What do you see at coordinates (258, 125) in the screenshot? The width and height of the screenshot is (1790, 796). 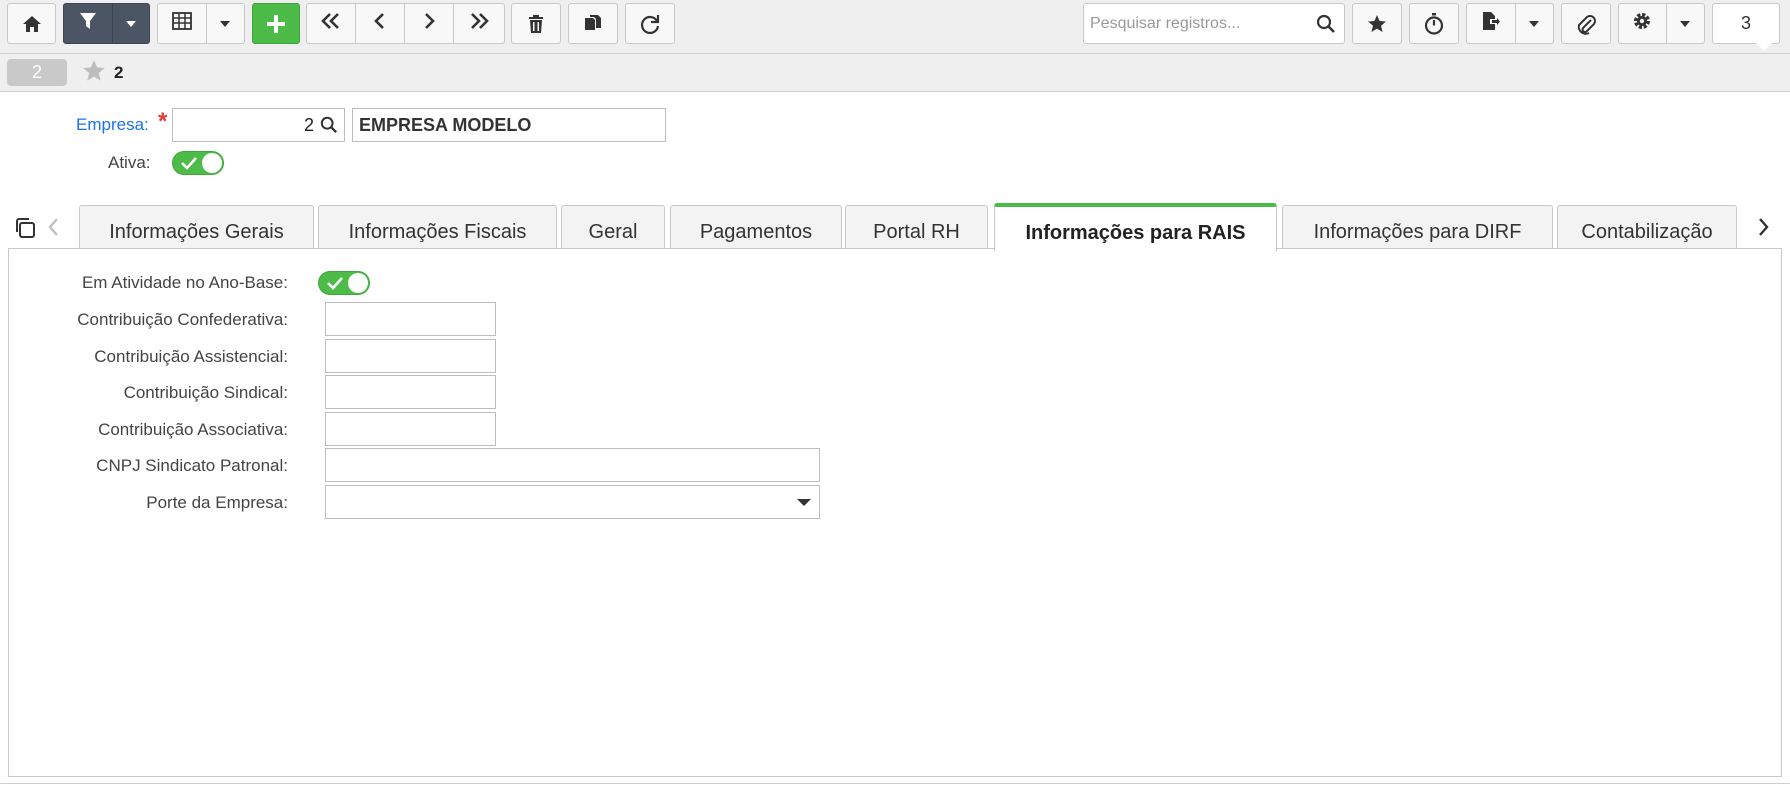 I see `empresa-code-field: 2` at bounding box center [258, 125].